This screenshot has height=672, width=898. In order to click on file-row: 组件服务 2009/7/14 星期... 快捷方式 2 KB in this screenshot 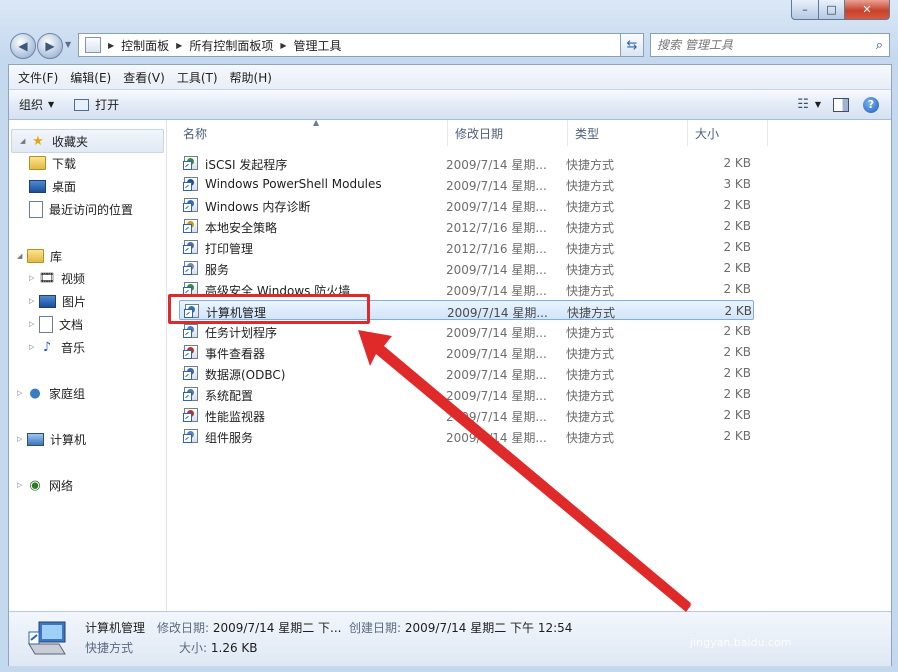, I will do `click(466, 436)`.